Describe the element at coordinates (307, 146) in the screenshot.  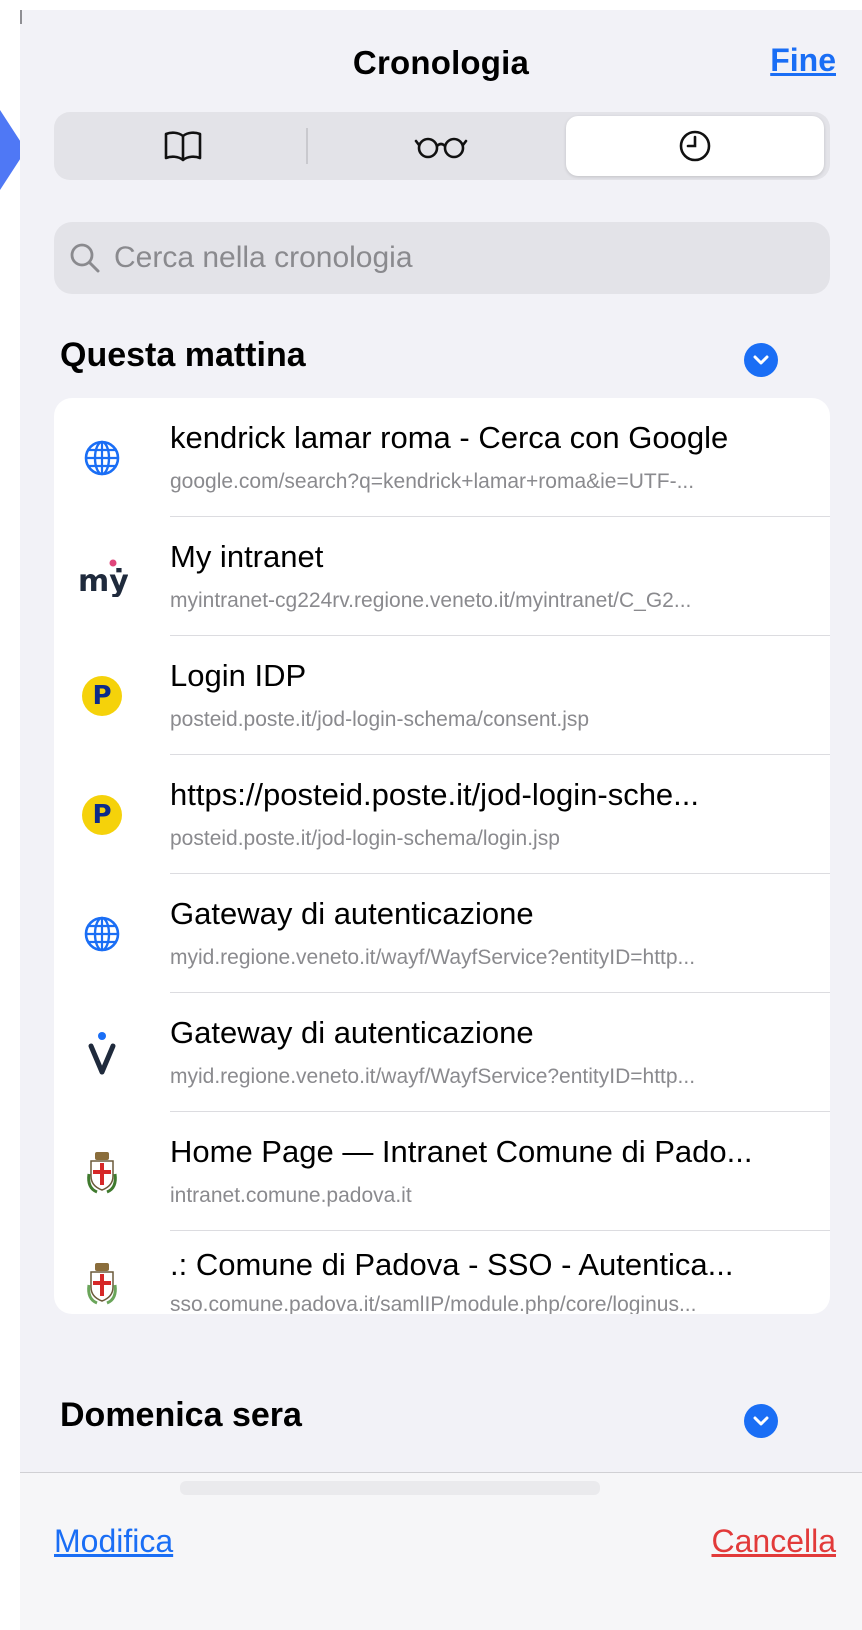
I see `segment-divider` at that location.